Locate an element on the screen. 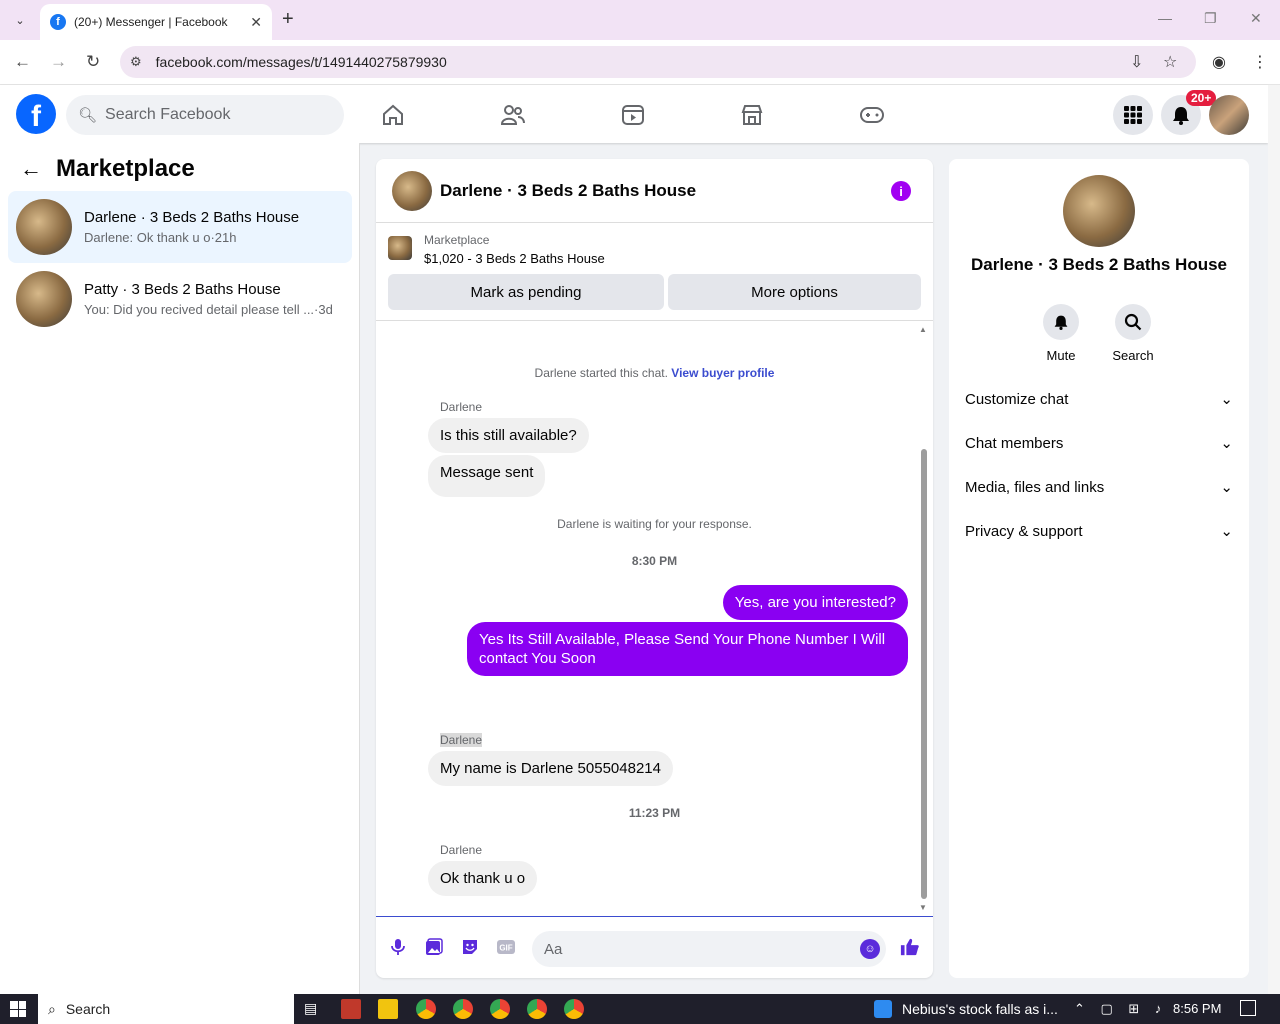 Image resolution: width=1280 pixels, height=1024 pixels. search-icon is located at coordinates (1133, 322).